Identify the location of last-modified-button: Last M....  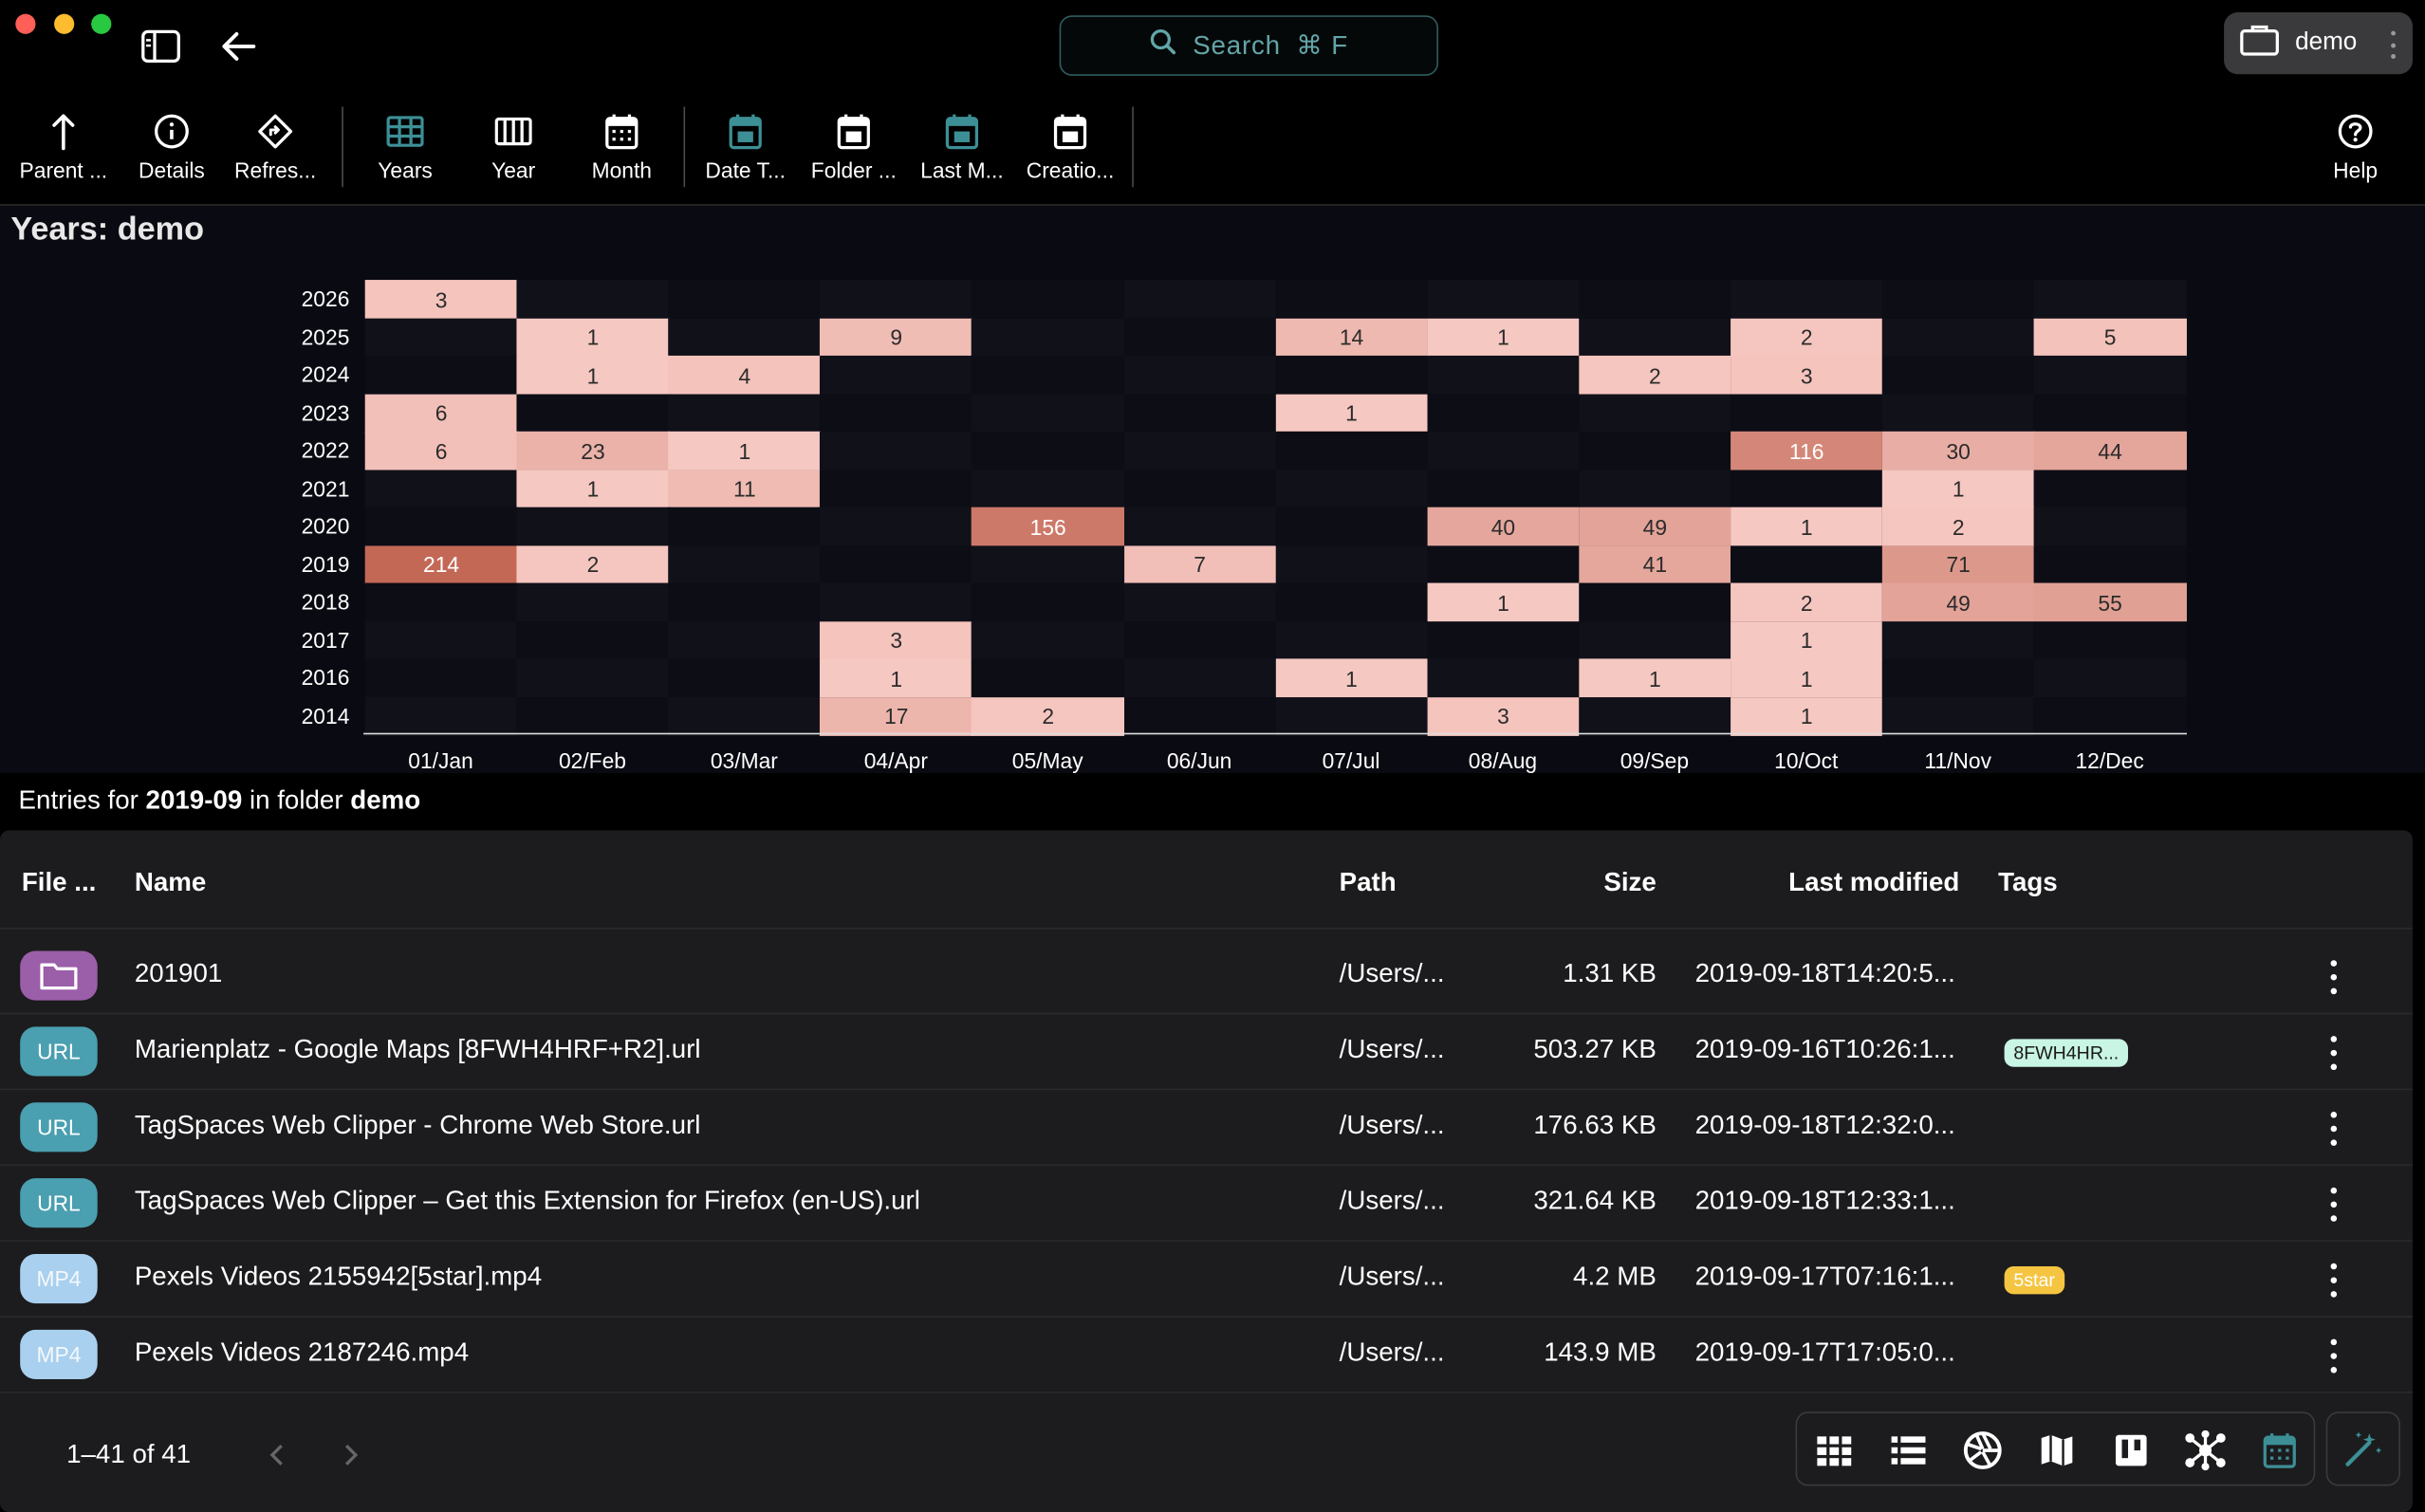
(962, 151).